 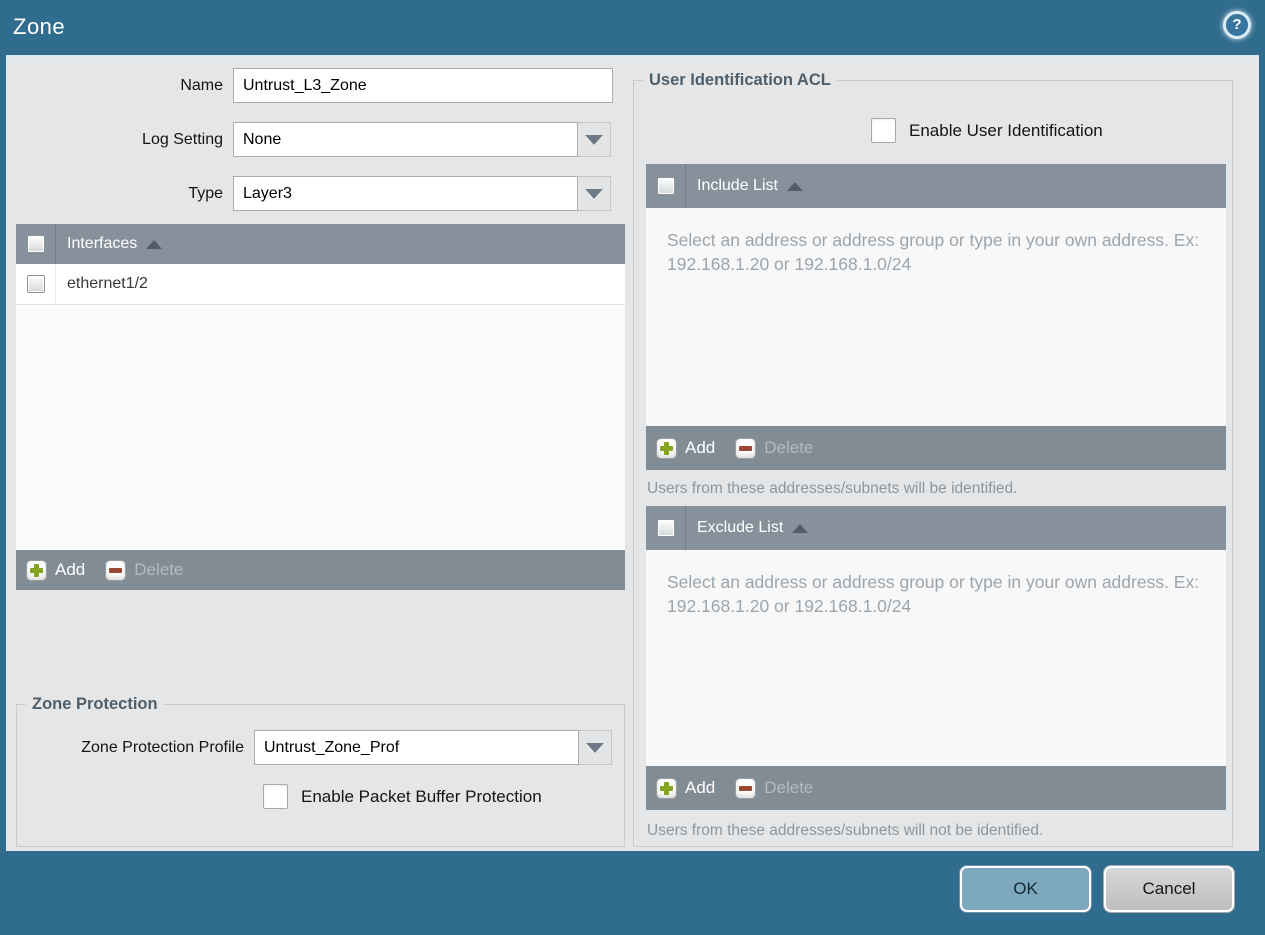 I want to click on exclude-list-column-header: Exclude List, so click(x=740, y=528).